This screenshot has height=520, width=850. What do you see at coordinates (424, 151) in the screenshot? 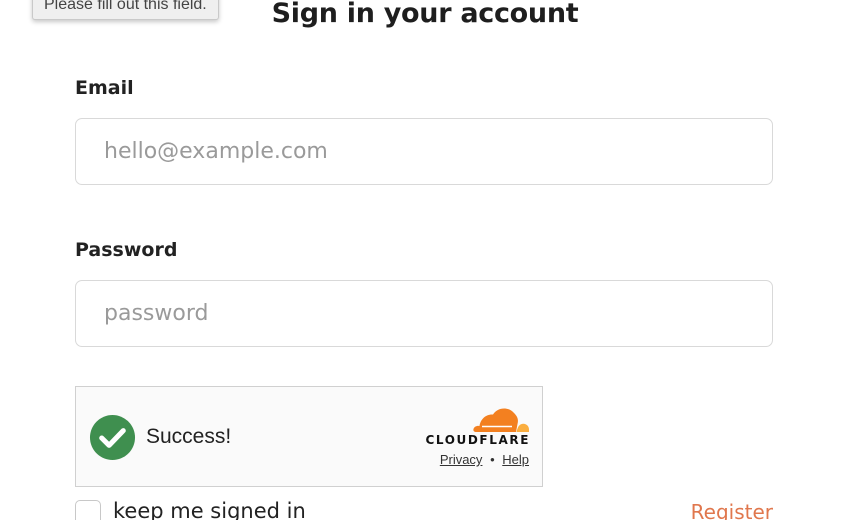
I see `email-input` at bounding box center [424, 151].